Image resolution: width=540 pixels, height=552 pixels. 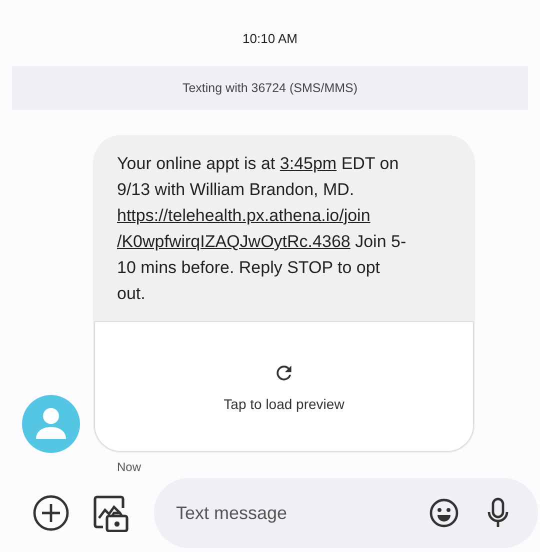 I want to click on message-link: 3:45pm, so click(x=308, y=163).